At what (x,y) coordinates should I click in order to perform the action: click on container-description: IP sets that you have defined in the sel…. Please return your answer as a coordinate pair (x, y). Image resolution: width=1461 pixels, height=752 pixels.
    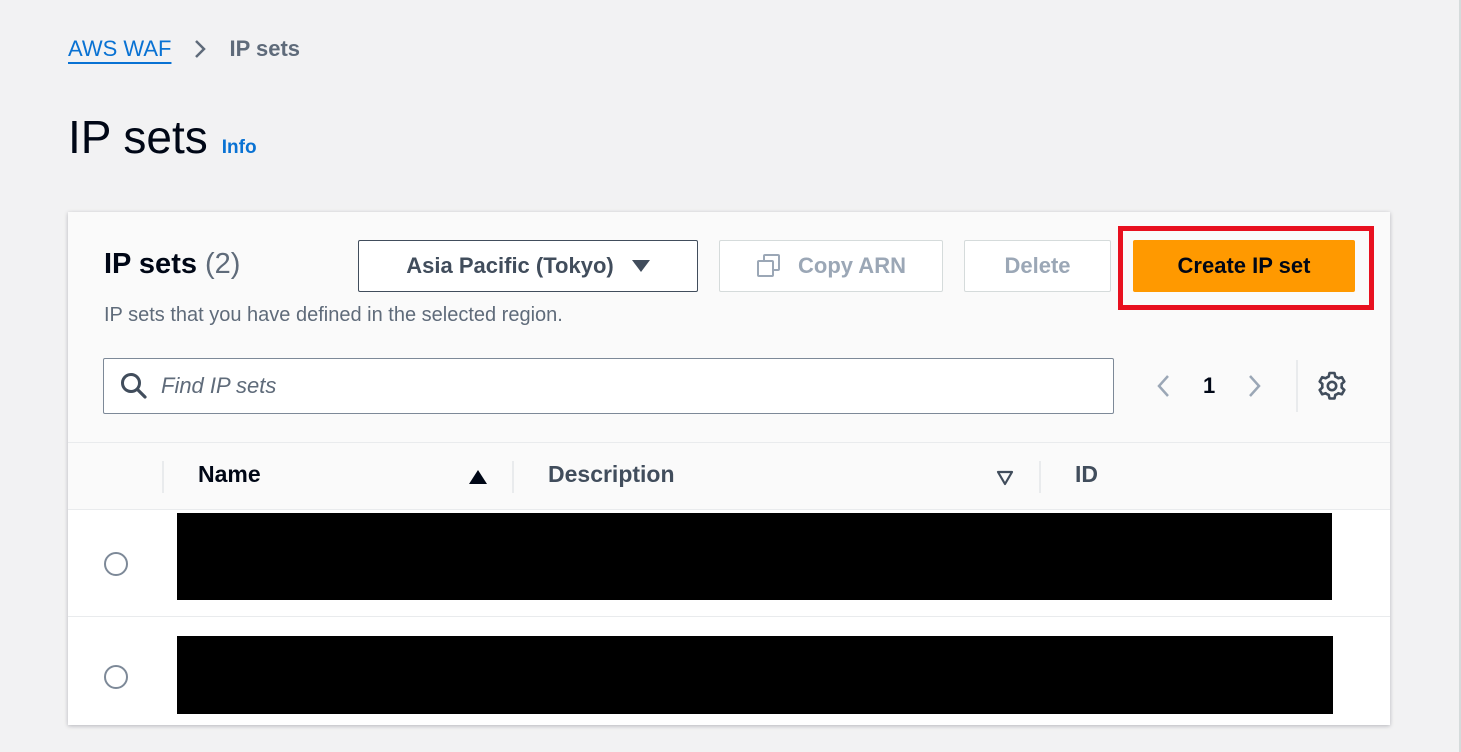
    Looking at the image, I should click on (333, 315).